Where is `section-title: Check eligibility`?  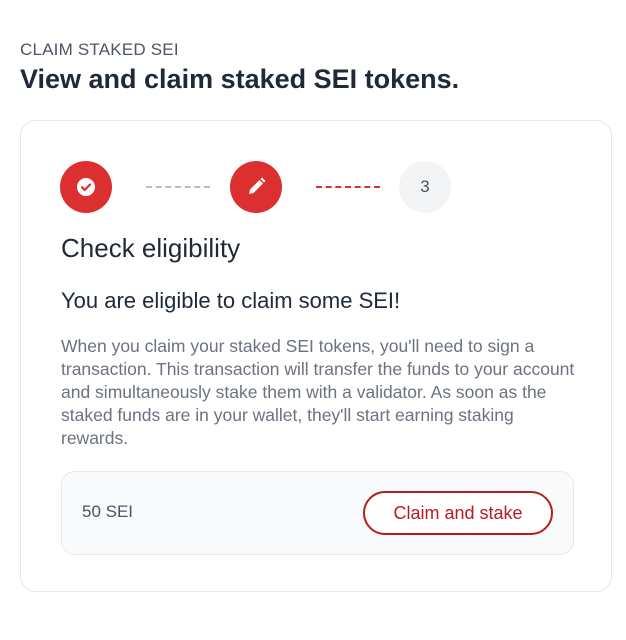 section-title: Check eligibility is located at coordinates (151, 248).